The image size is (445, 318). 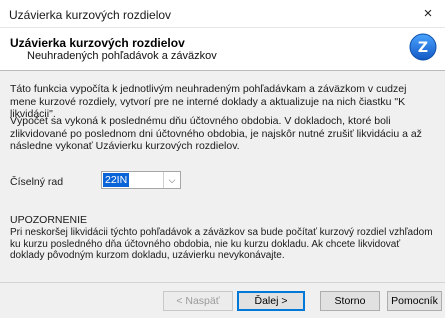 I want to click on series-combobox: 22IN ⌵, so click(x=141, y=180).